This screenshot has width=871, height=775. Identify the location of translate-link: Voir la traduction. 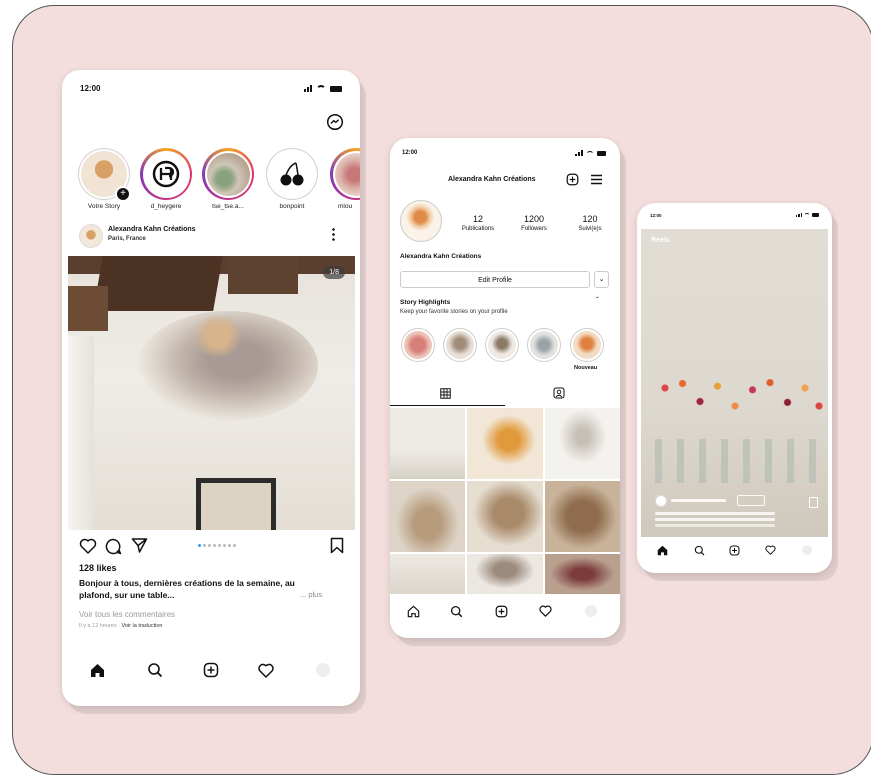
(142, 626).